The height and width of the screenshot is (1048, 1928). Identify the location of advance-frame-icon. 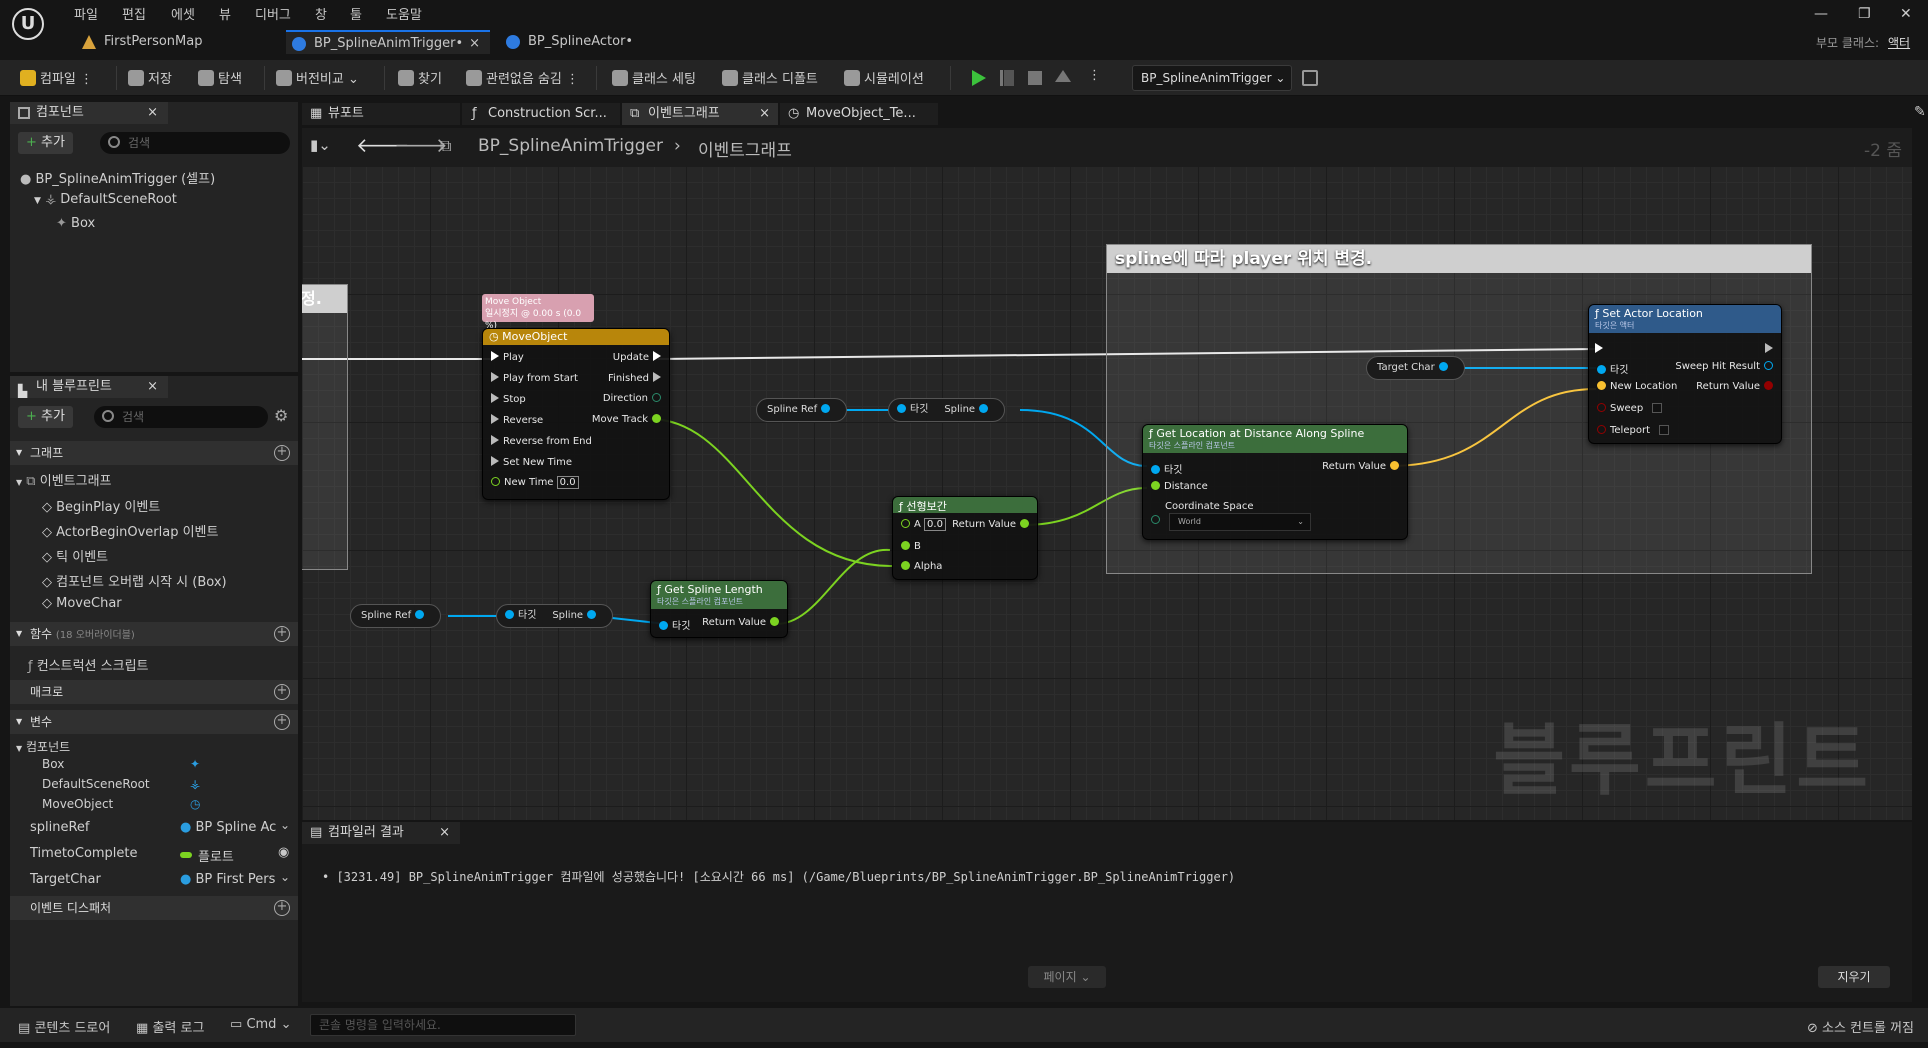
(1007, 78).